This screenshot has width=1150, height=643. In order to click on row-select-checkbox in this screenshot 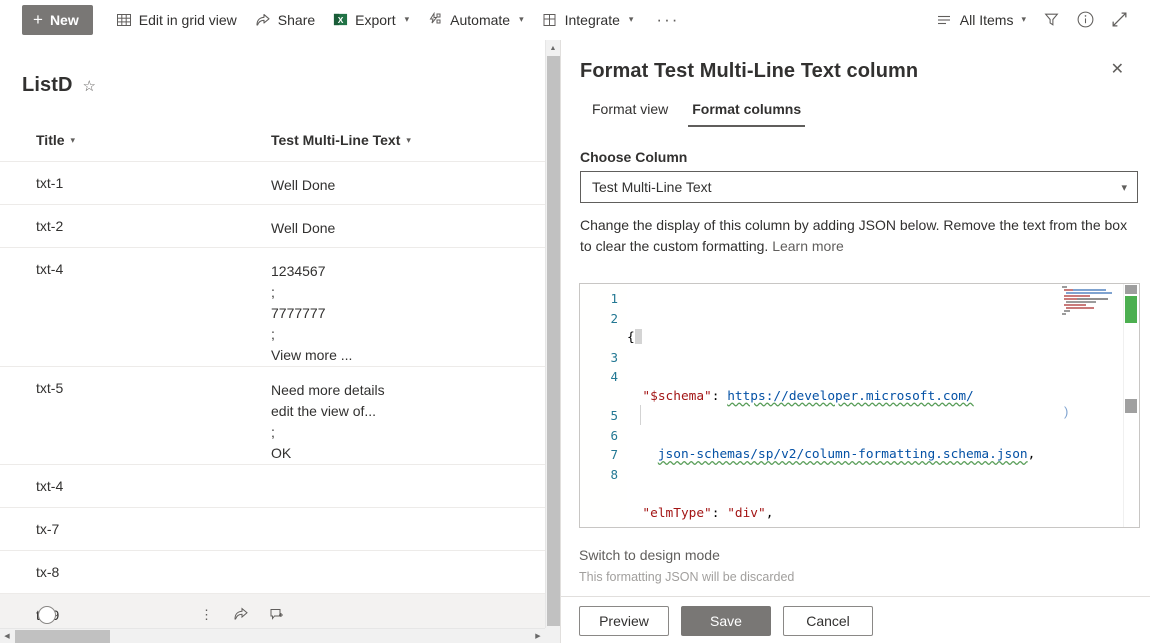, I will do `click(47, 615)`.